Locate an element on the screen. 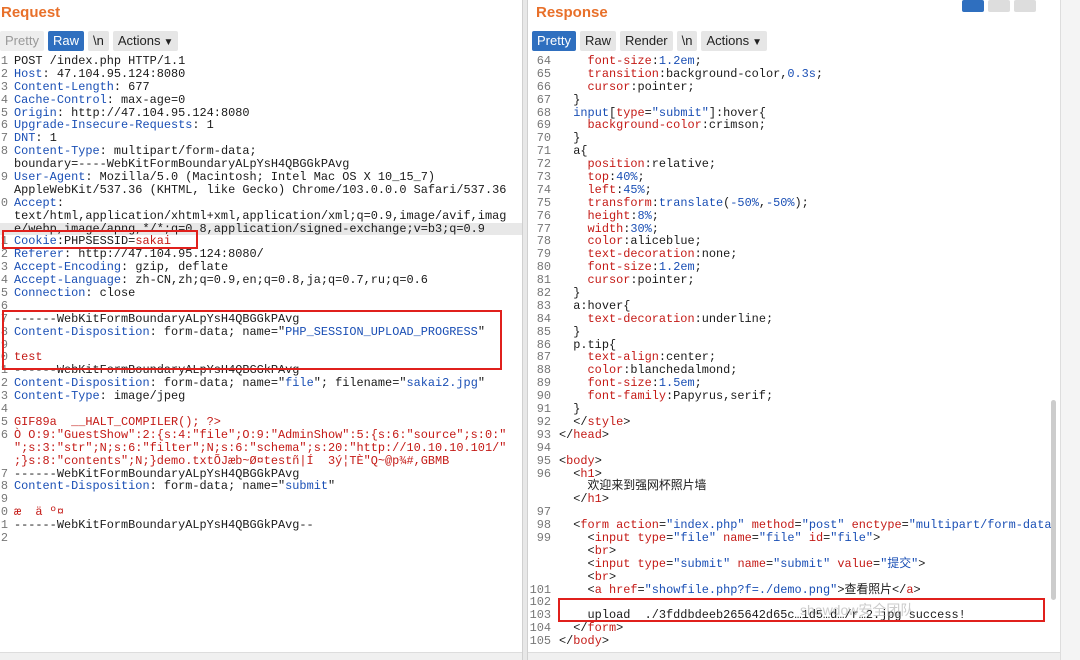 The width and height of the screenshot is (1080, 660). code-token: :underline; is located at coordinates (734, 318).